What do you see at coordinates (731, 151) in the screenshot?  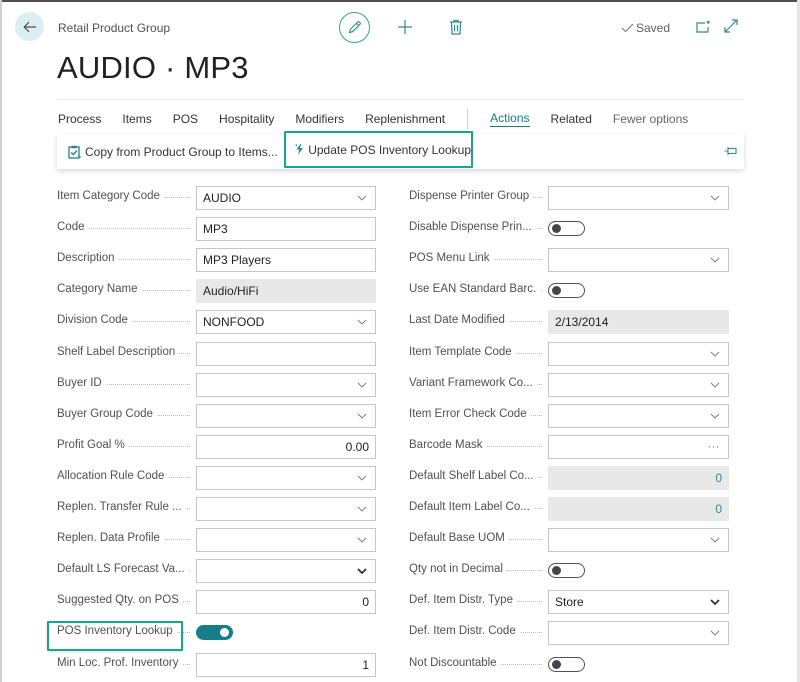 I see `pin-icon` at bounding box center [731, 151].